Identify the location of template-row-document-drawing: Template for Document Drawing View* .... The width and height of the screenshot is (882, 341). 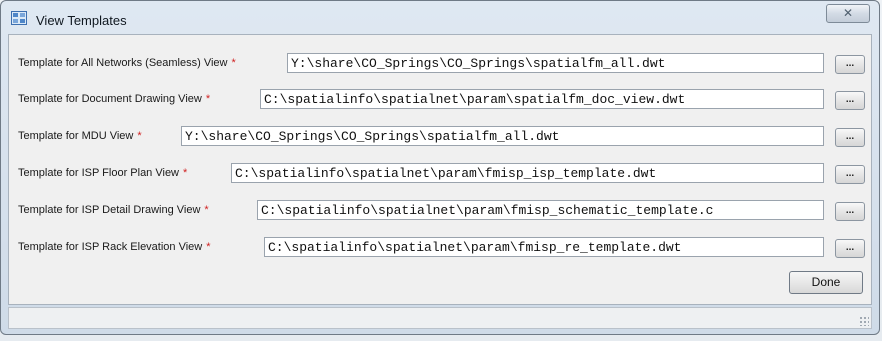
(441, 99).